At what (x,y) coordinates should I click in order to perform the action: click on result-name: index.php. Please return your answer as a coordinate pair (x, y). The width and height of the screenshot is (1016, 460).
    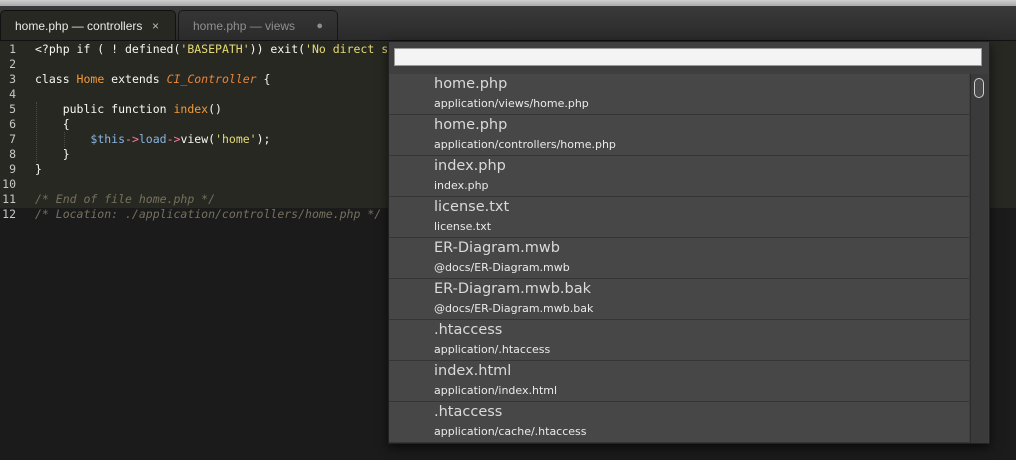
    Looking at the image, I should click on (470, 166).